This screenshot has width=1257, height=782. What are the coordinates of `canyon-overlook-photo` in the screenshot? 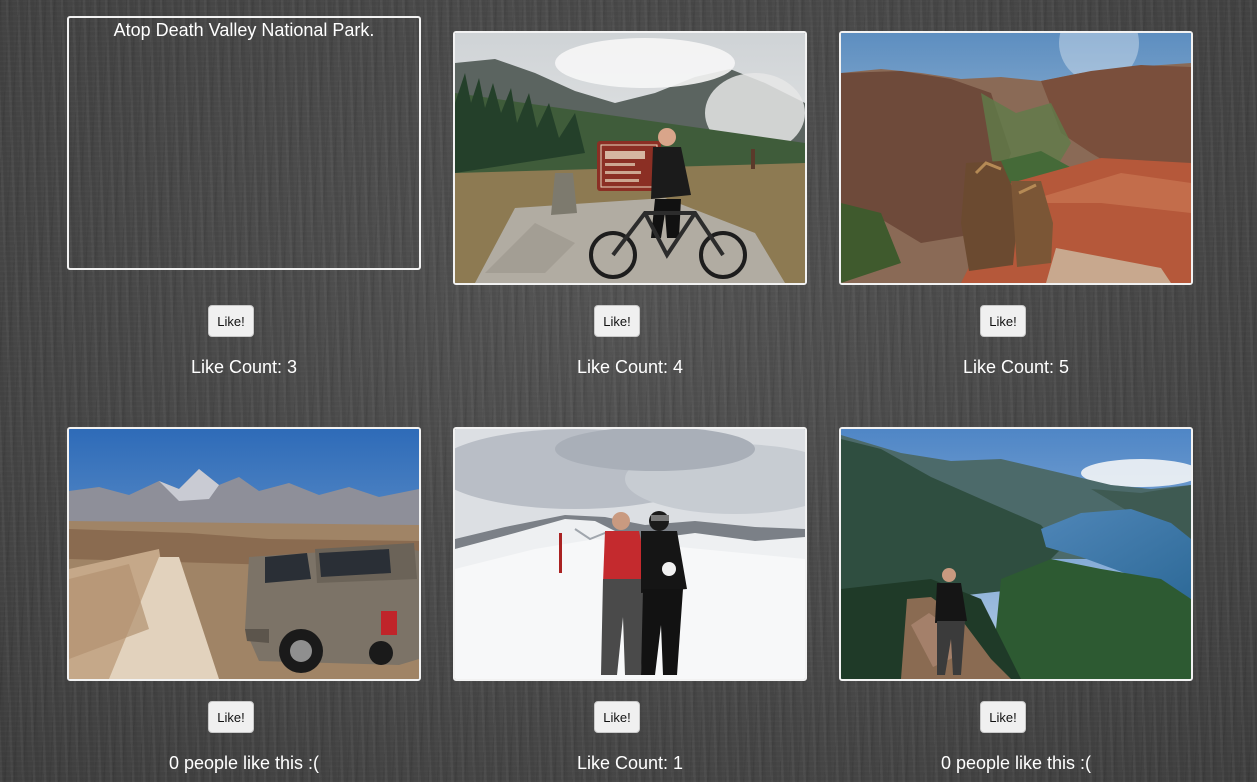 It's located at (1016, 158).